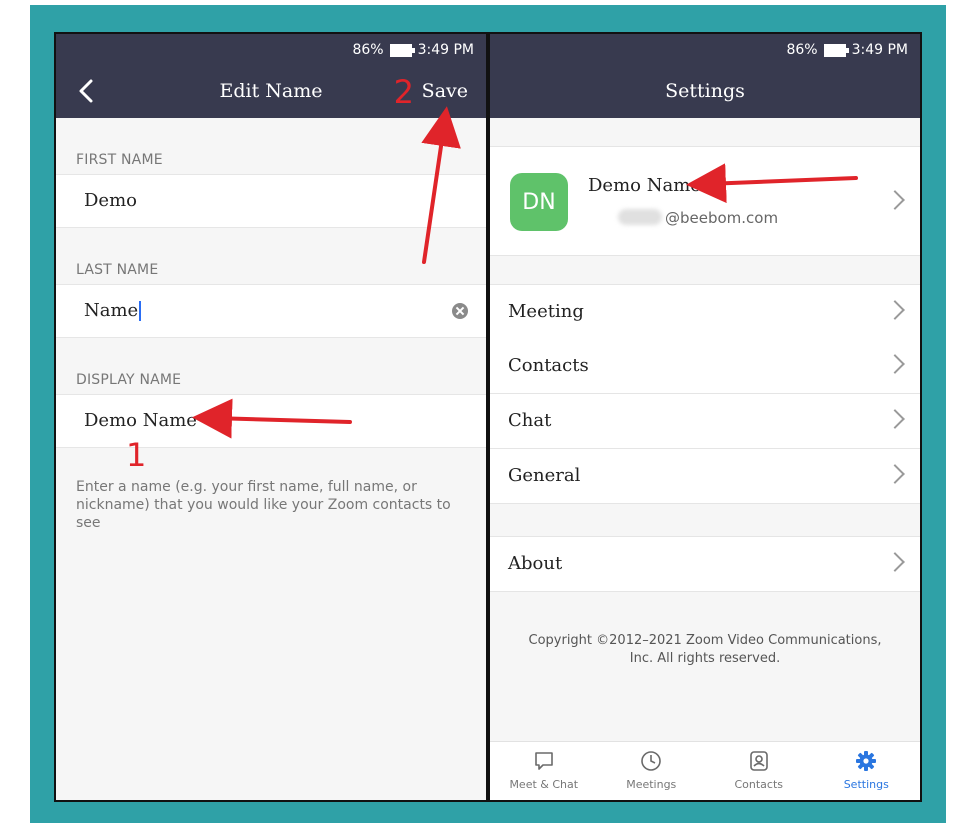 This screenshot has width=960, height=824. I want to click on menu-item-contacts: Contacts, so click(705, 366).